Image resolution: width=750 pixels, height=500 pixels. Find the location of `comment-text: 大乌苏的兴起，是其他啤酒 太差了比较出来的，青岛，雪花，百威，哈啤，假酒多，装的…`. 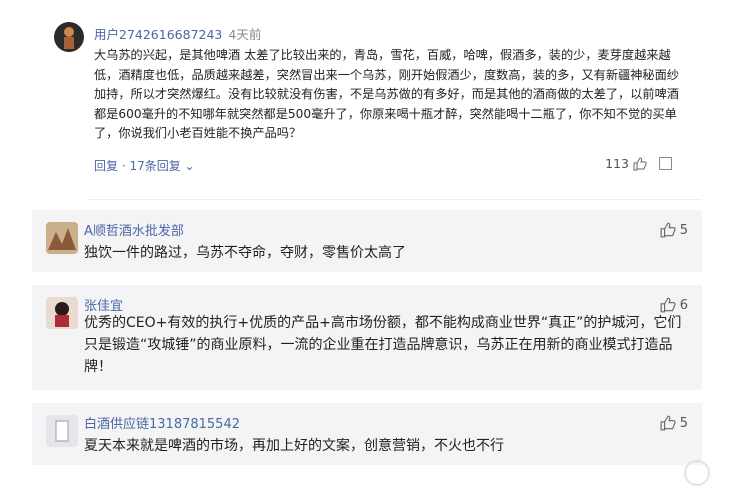

comment-text: 大乌苏的兴起，是其他啤酒 太差了比较出来的，青岛，雪花，百威，哈啤，假酒多，装的… is located at coordinates (386, 94).